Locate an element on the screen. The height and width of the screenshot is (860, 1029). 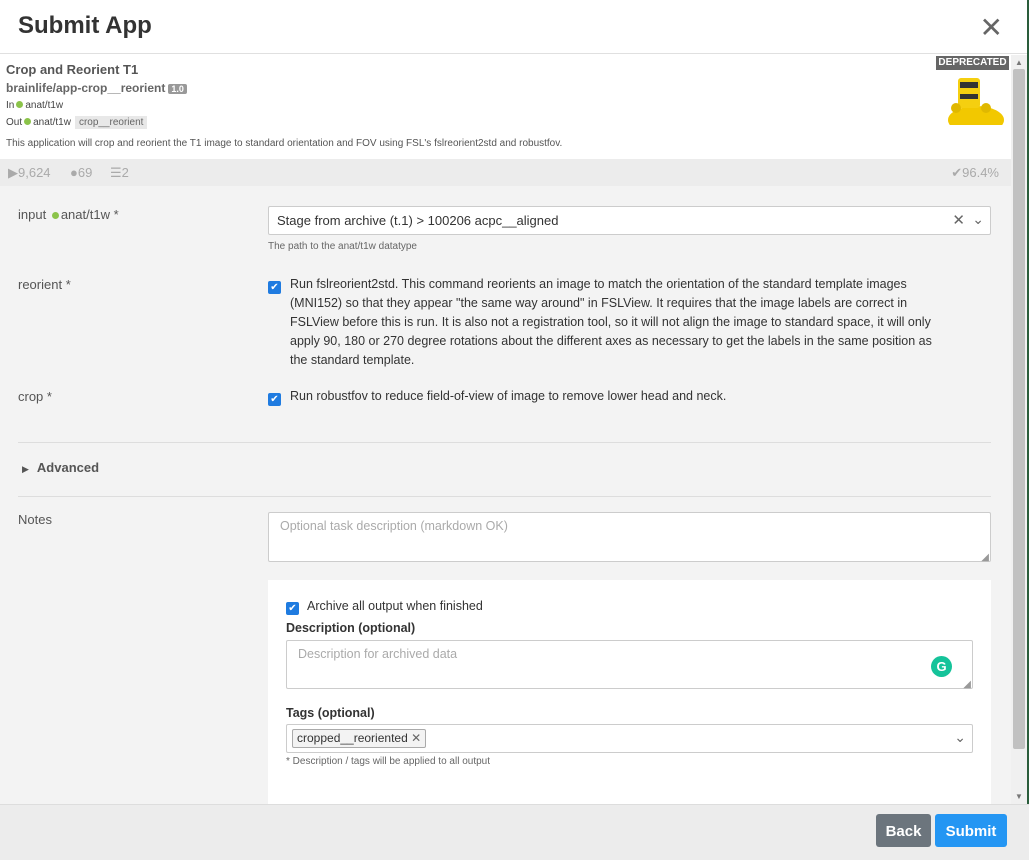
server-icon: ☰ is located at coordinates (116, 172).